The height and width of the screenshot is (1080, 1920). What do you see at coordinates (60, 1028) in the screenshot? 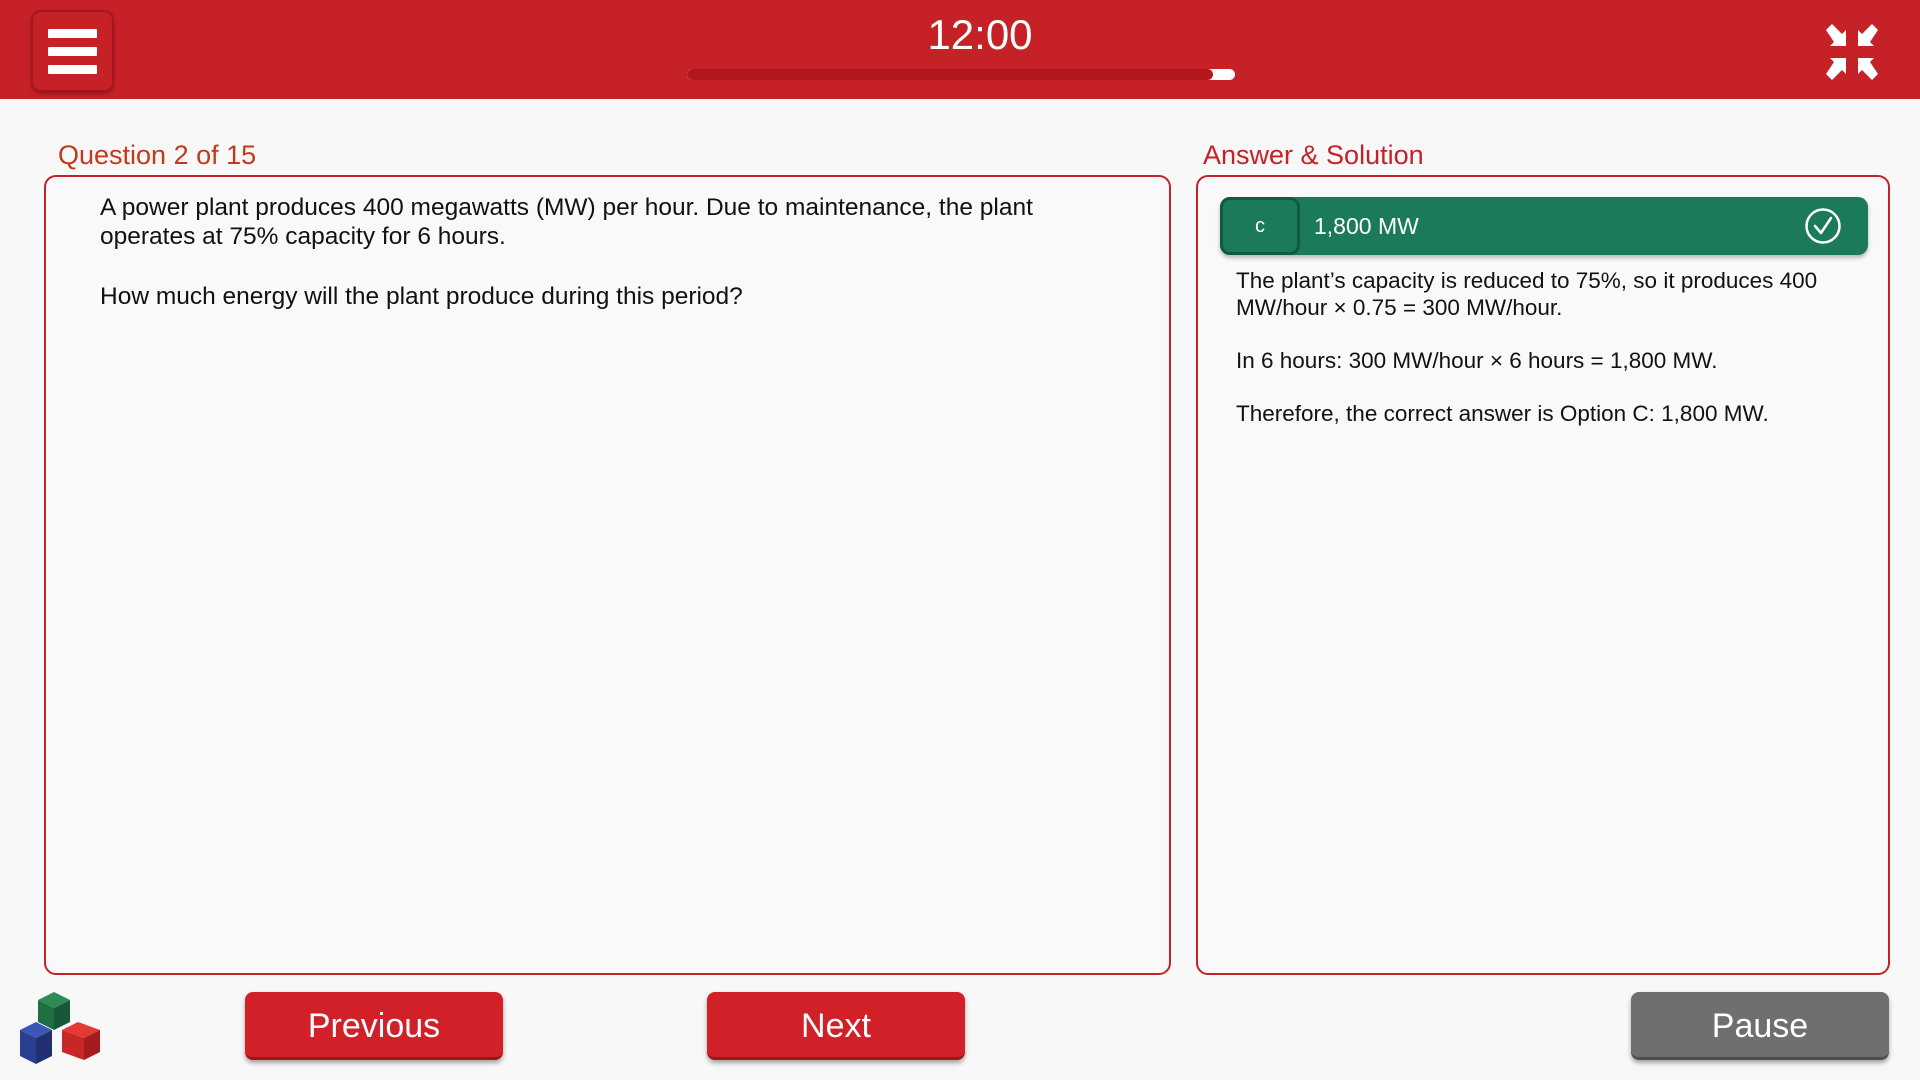
I see `cubes-logo-icon` at bounding box center [60, 1028].